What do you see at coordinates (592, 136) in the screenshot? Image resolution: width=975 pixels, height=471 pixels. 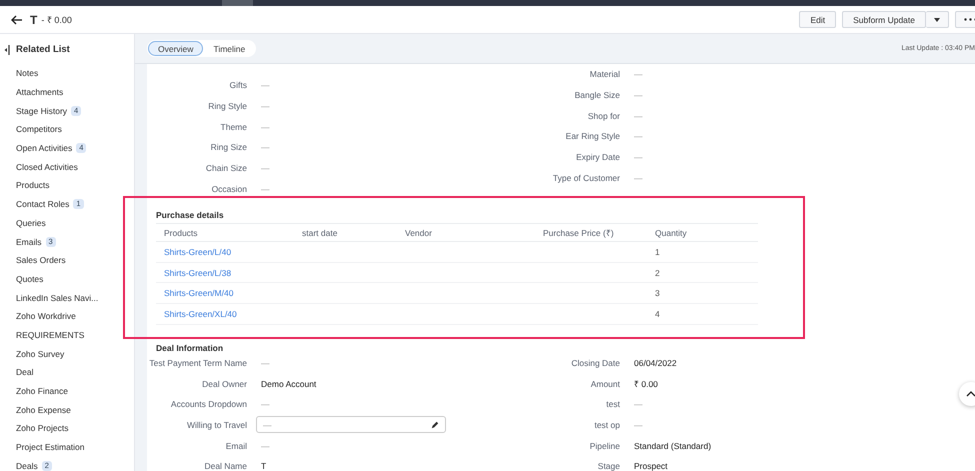 I see `field-label: Ear Ring Style` at bounding box center [592, 136].